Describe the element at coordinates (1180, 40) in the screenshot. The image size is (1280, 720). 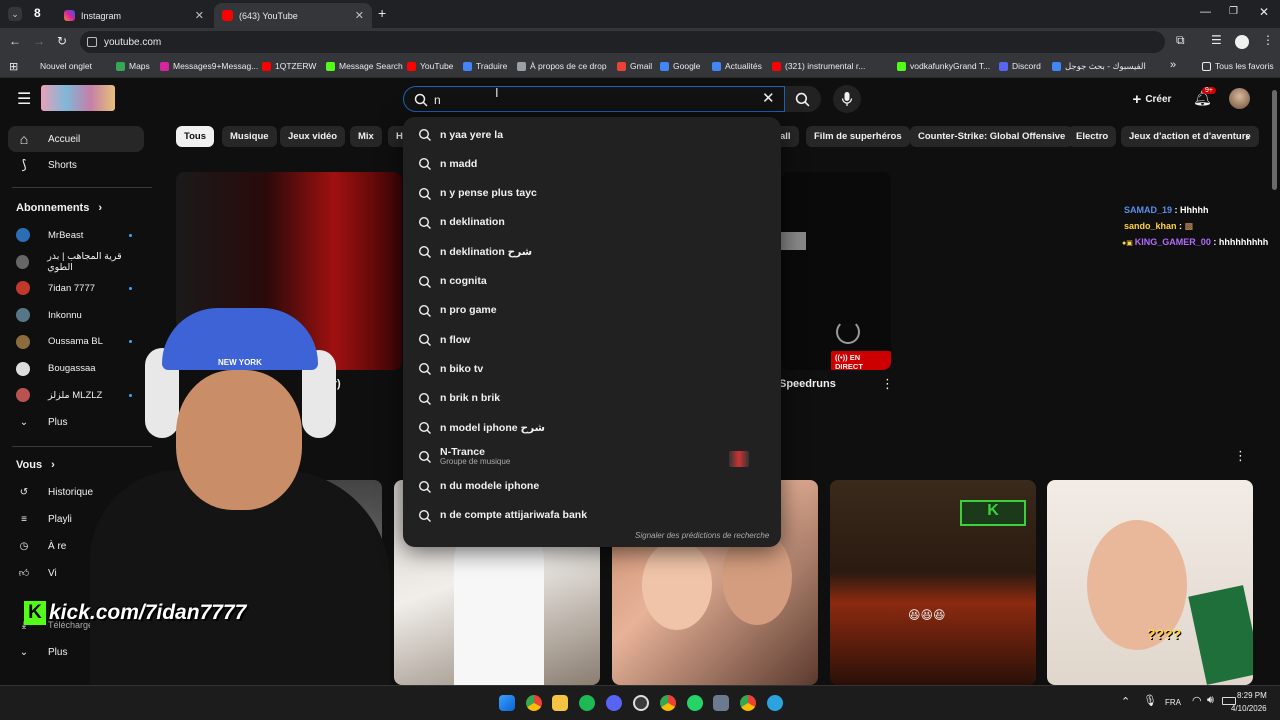
I see `extensions-icon: ⧉` at that location.